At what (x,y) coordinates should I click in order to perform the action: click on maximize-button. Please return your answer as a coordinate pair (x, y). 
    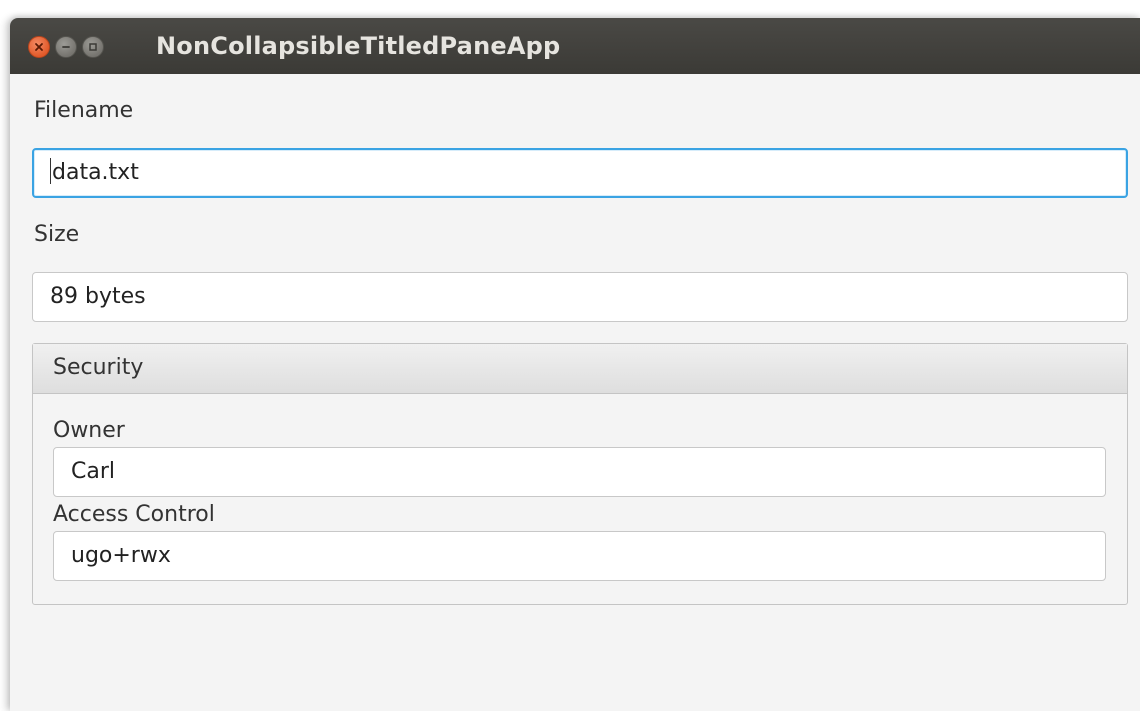
    Looking at the image, I should click on (93, 47).